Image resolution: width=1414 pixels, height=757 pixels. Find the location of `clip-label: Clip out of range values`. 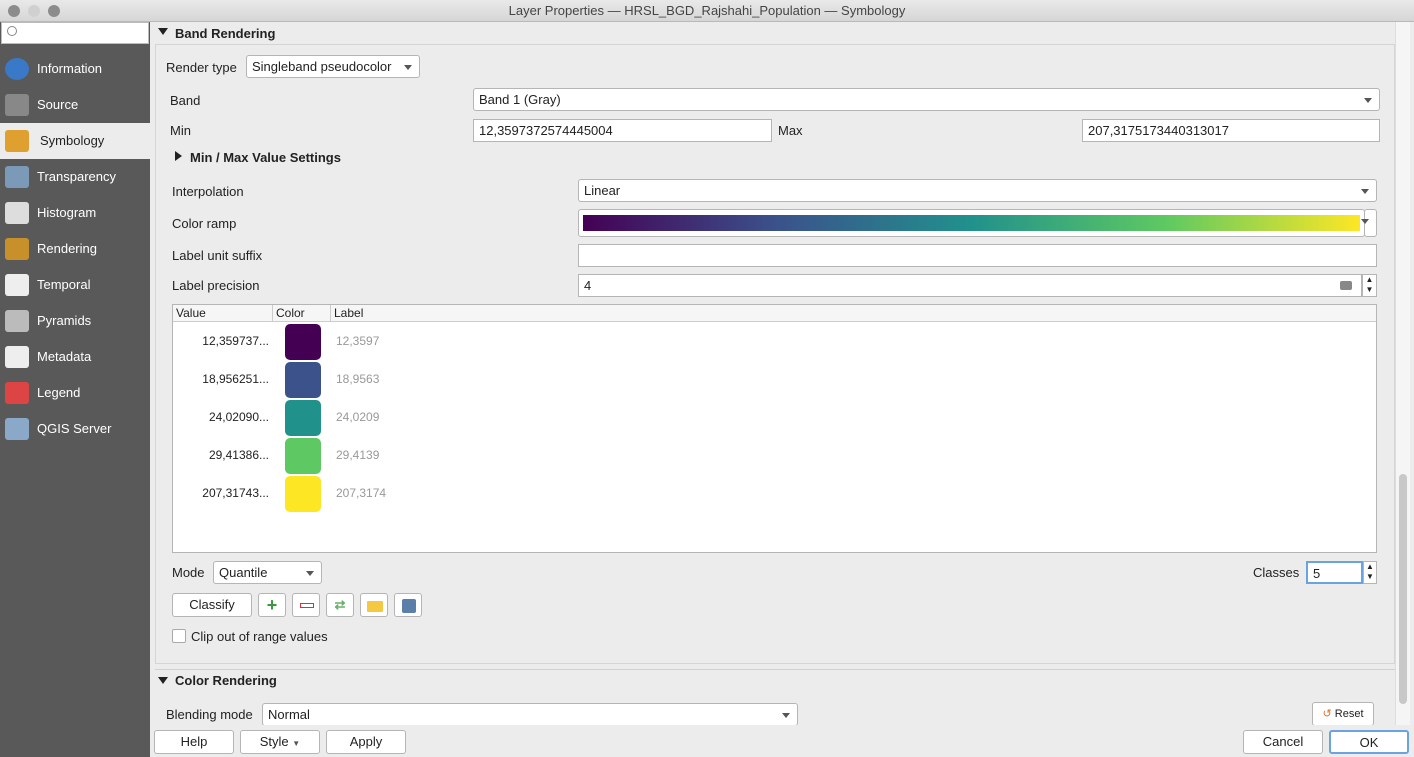

clip-label: Clip out of range values is located at coordinates (259, 636).